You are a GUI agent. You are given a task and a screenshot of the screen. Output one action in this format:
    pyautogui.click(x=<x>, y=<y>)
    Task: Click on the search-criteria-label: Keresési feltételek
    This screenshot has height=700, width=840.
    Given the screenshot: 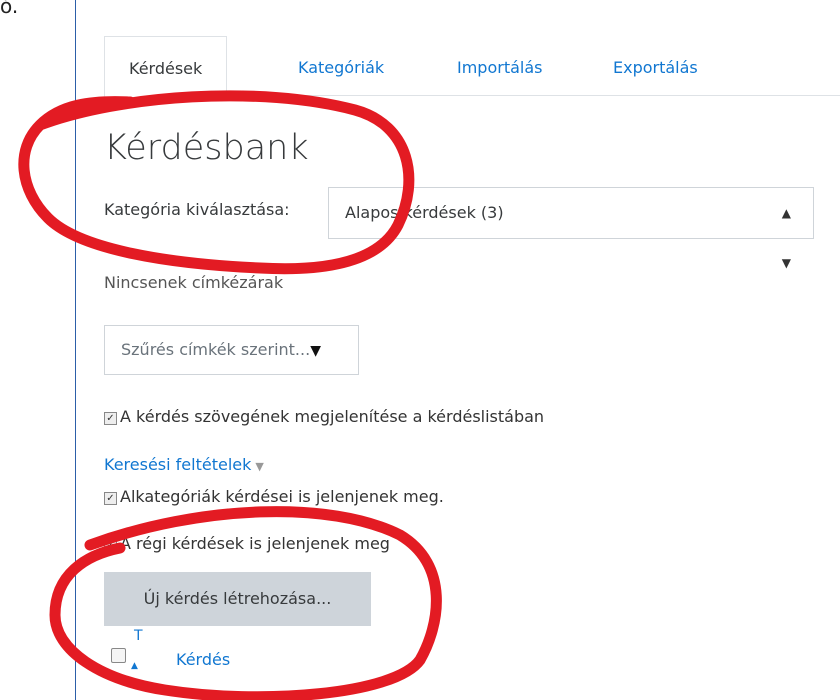 What is the action you would take?
    pyautogui.click(x=178, y=464)
    